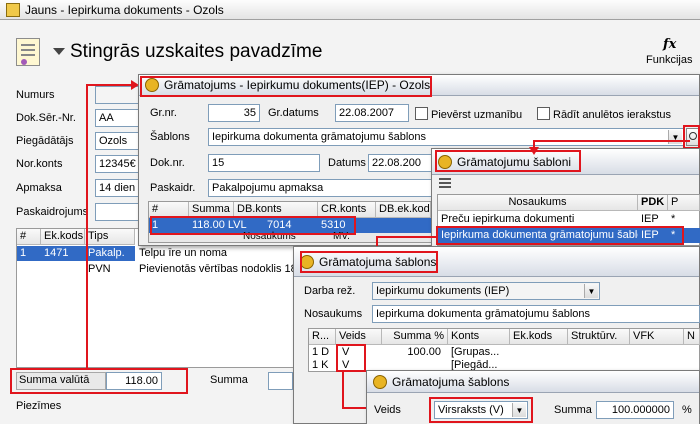 The image size is (700, 424). I want to click on row-r: 1 K, so click(322, 365).